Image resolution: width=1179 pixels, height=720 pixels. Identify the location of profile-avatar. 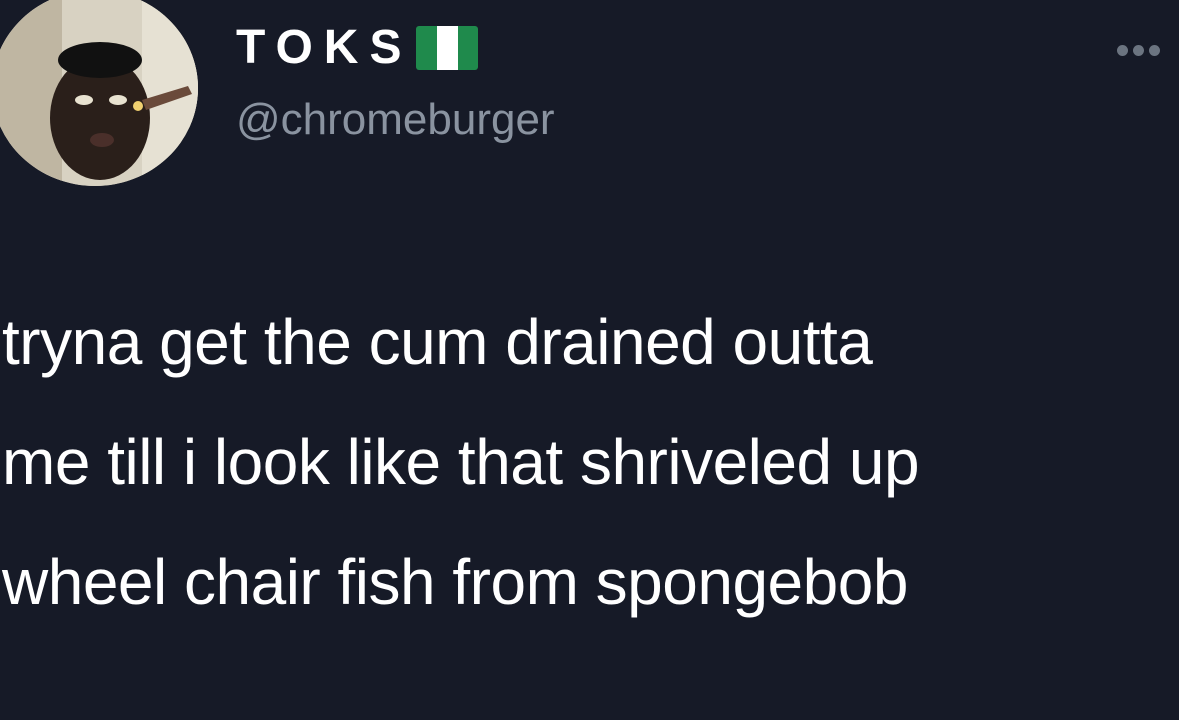
(99, 93).